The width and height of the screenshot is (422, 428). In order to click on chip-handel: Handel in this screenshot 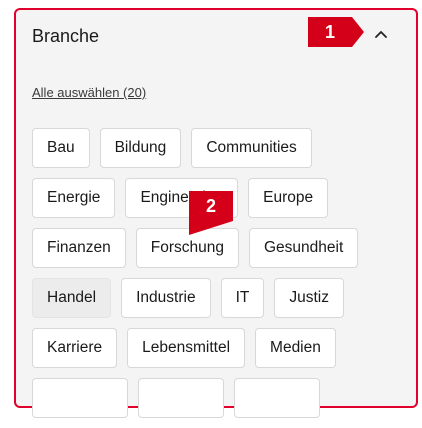, I will do `click(72, 298)`.